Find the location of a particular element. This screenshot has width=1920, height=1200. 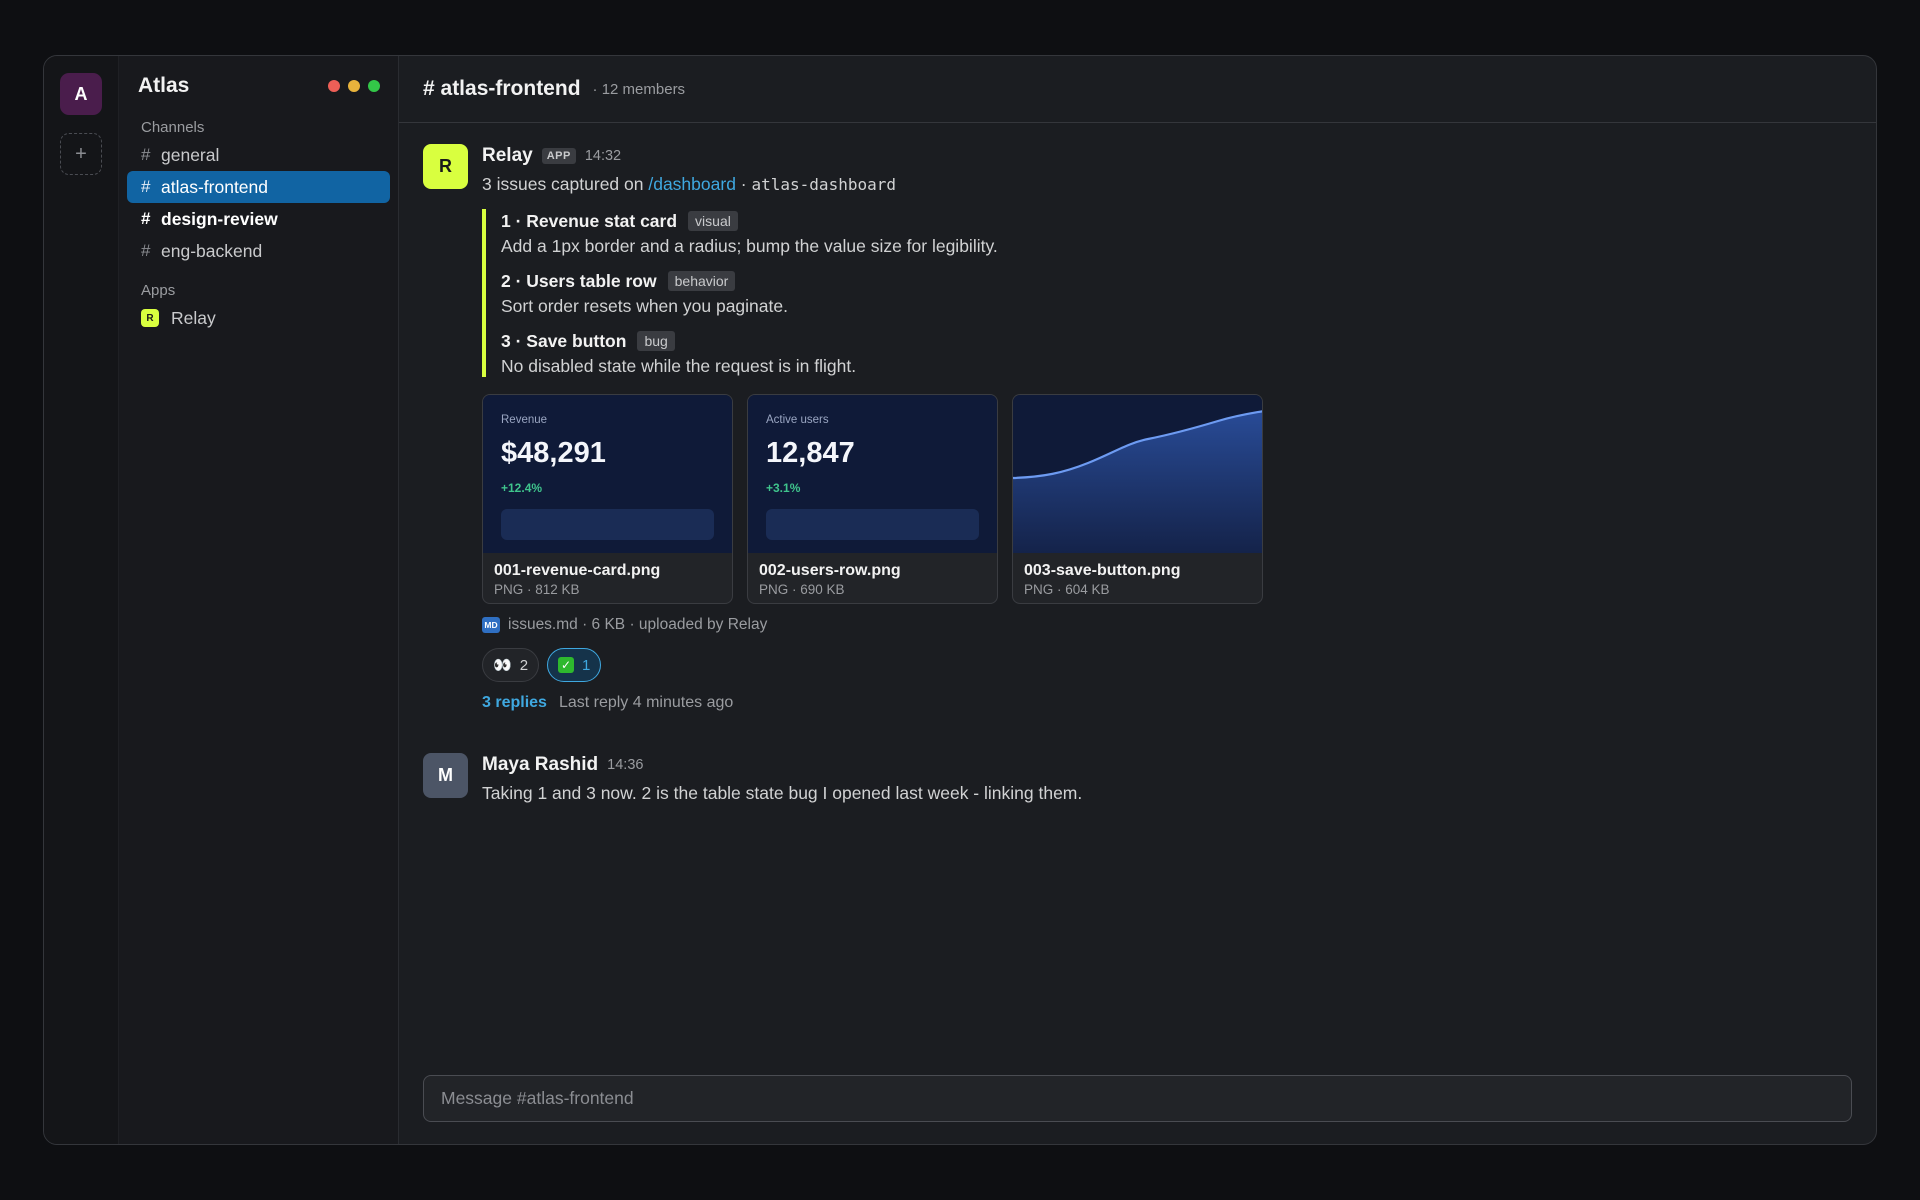

apps-section-label: Apps is located at coordinates (258, 290).